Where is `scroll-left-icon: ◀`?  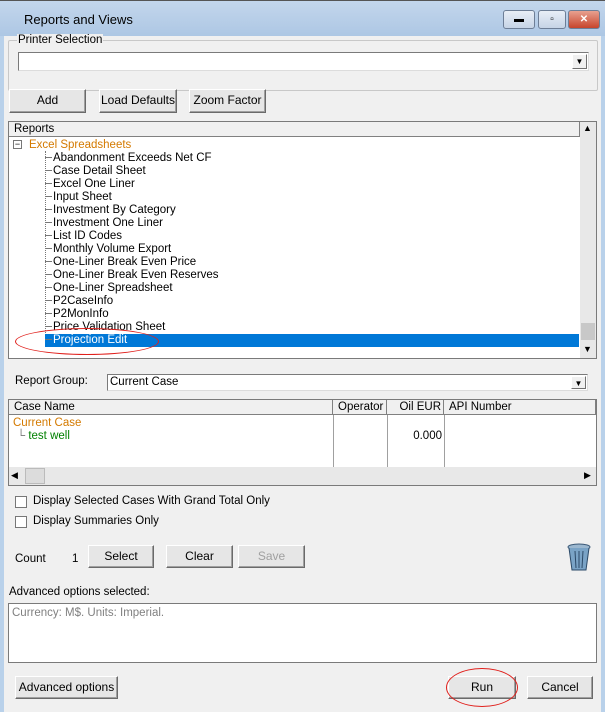
scroll-left-icon: ◀ is located at coordinates (14, 475).